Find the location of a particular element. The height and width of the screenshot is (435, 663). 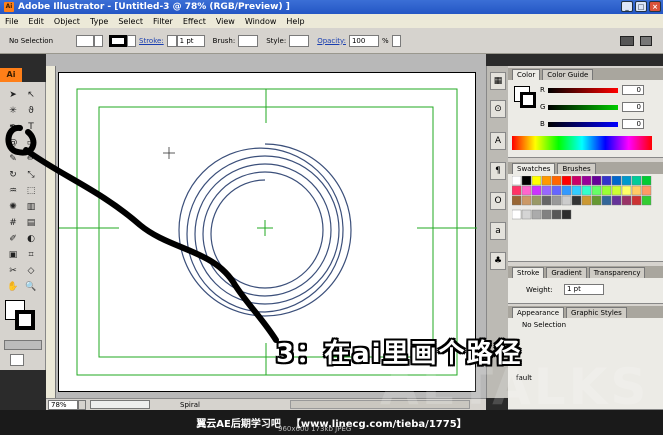

tab-gradient: Gradient is located at coordinates (566, 272).